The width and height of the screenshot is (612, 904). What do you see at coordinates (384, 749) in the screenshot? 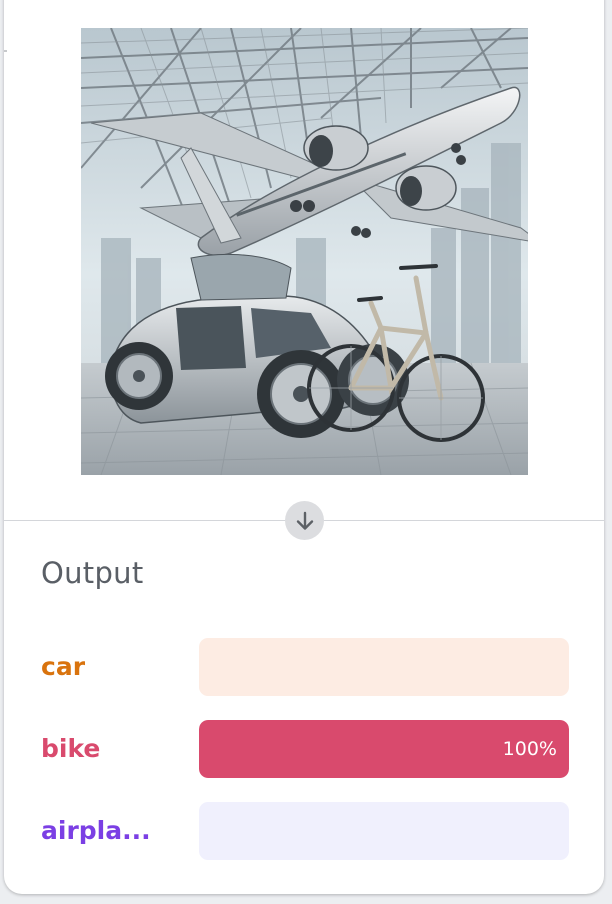
I see `prediction-bar-bike: 100%` at bounding box center [384, 749].